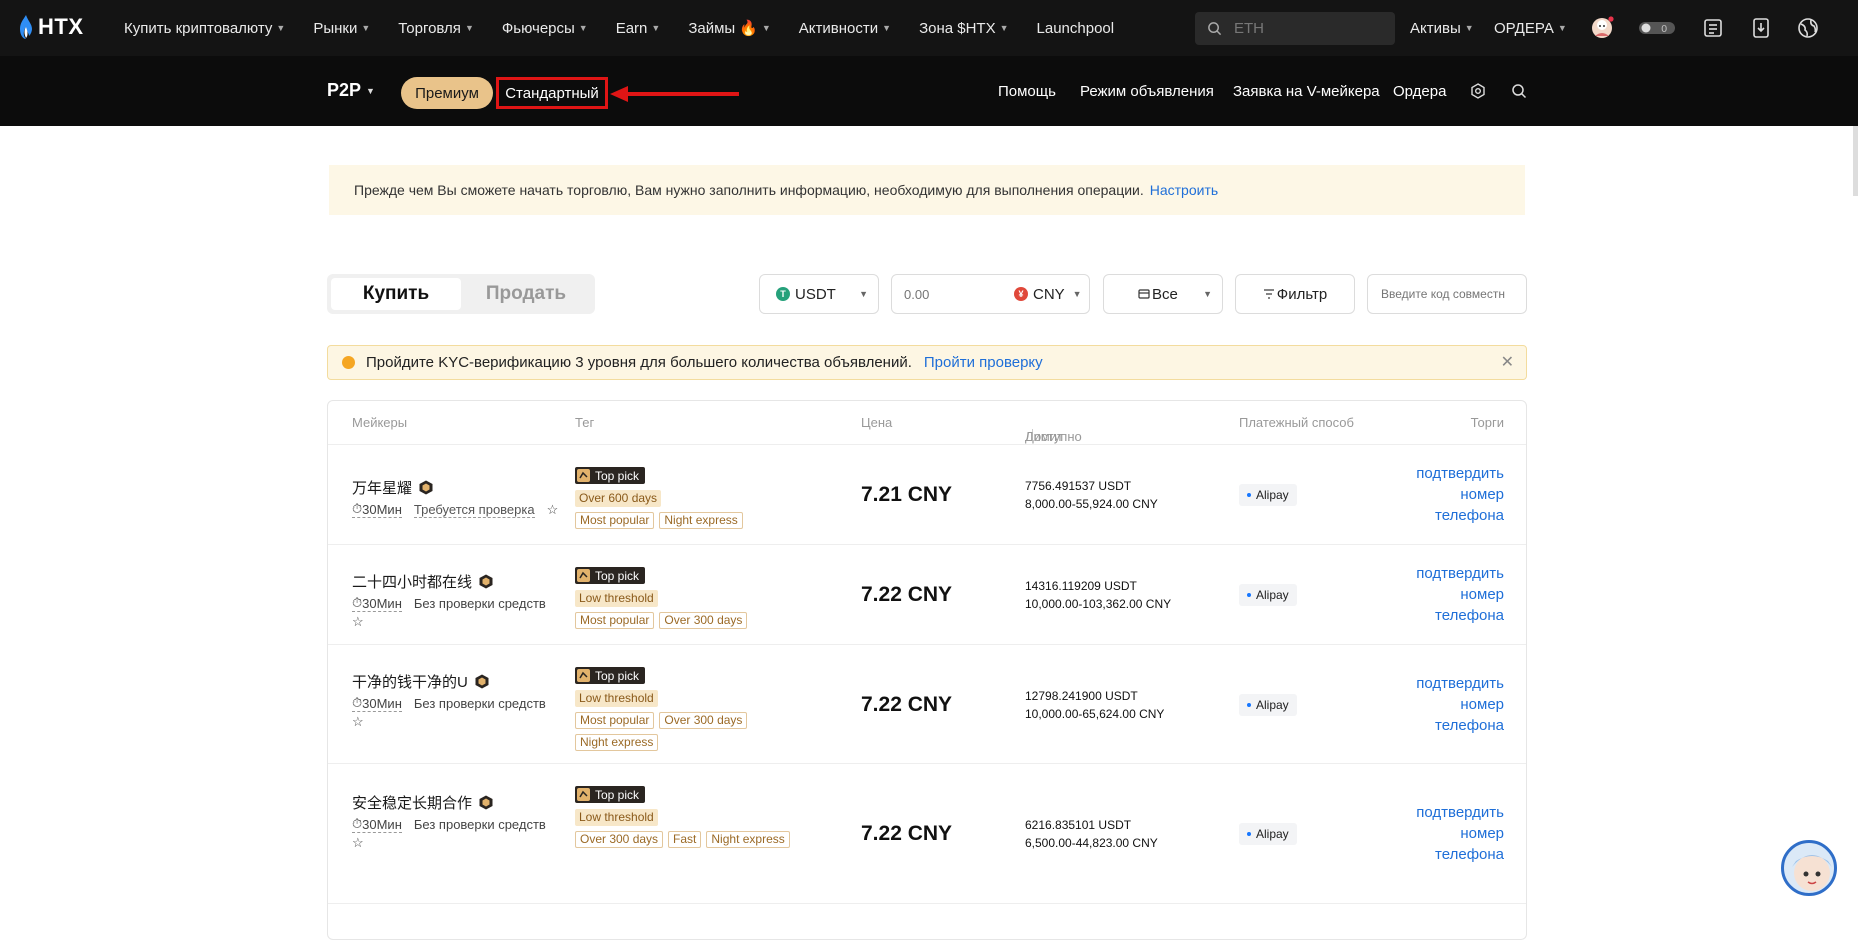  Describe the element at coordinates (1076, 28) in the screenshot. I see `nav-item-8: Launchpool` at that location.